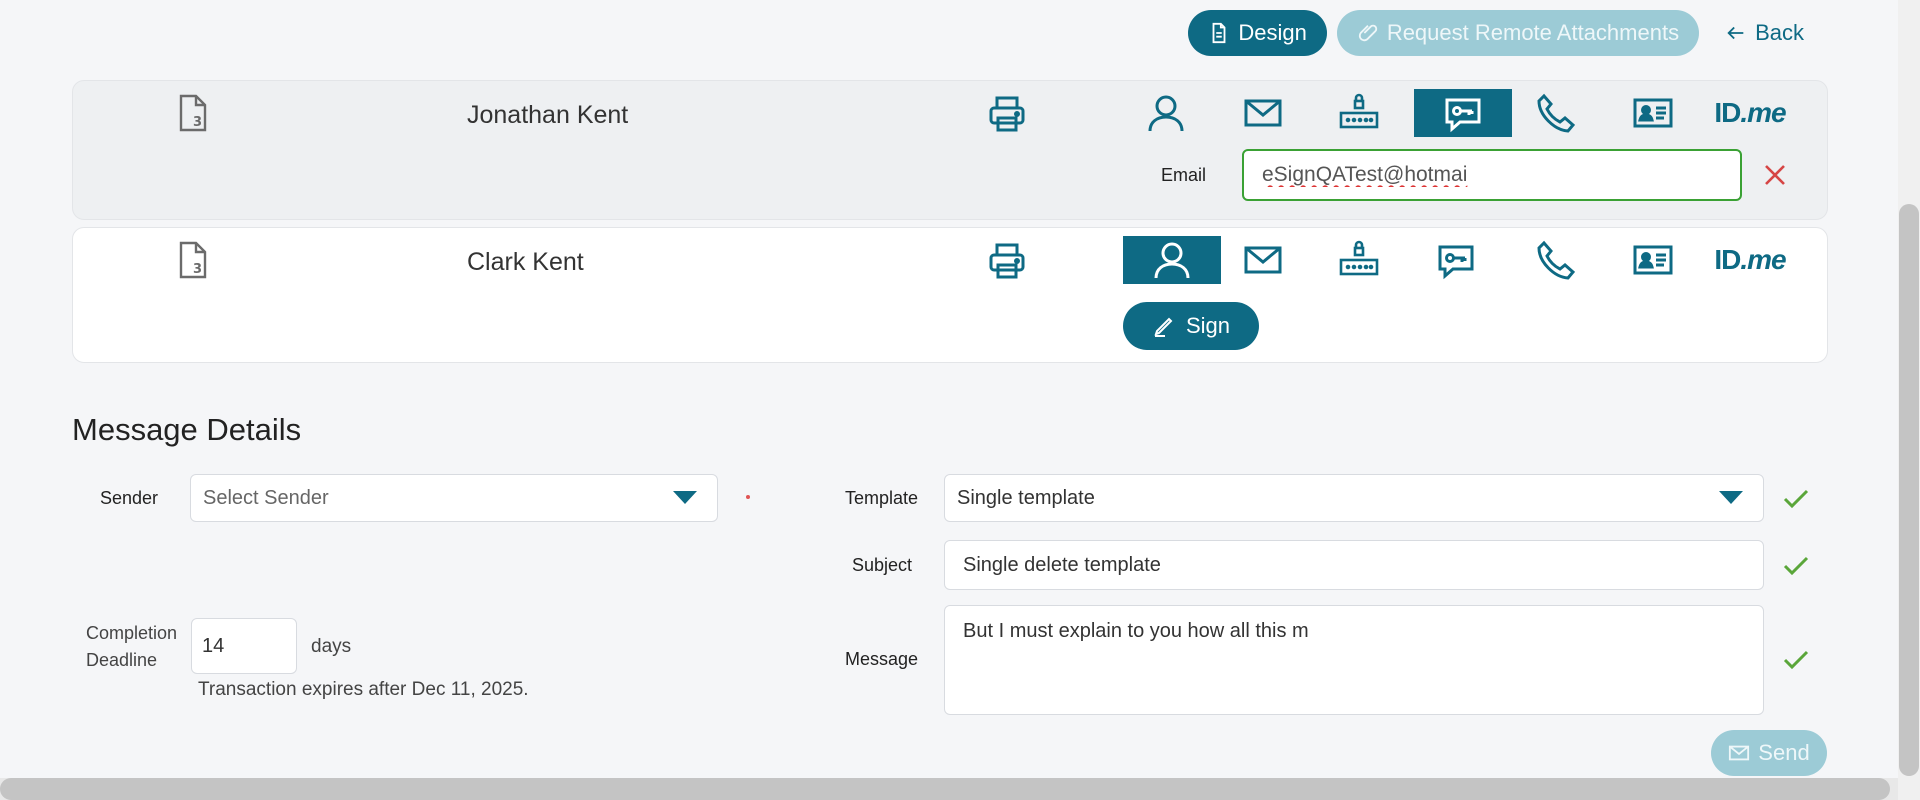 The image size is (1920, 800). What do you see at coordinates (132, 633) in the screenshot?
I see `completion-deadline-label-line1: Completion` at bounding box center [132, 633].